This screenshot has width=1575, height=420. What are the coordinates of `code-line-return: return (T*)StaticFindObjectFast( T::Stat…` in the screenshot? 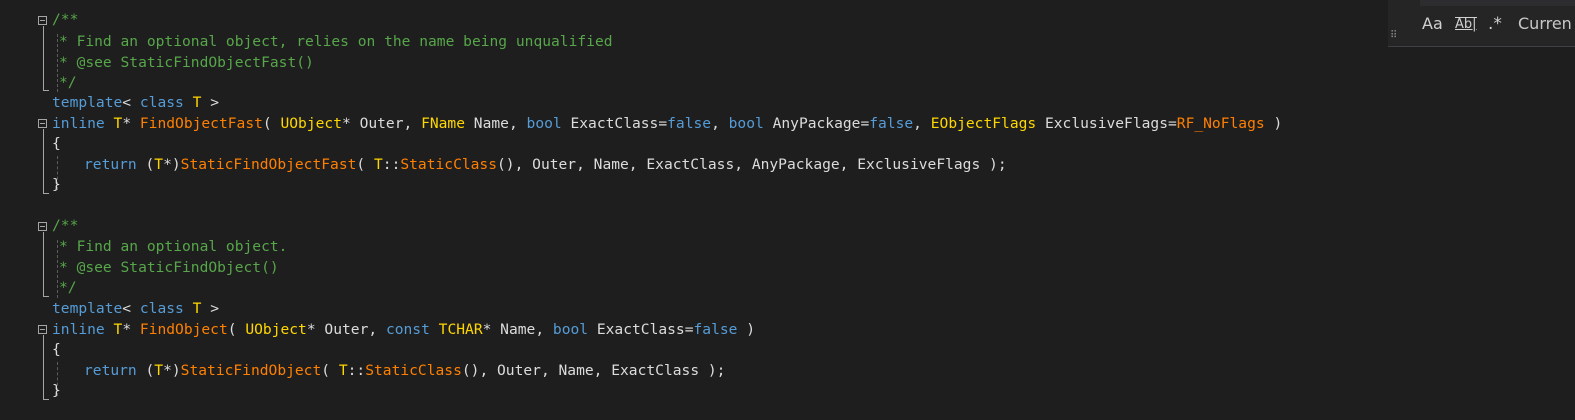 It's located at (545, 164).